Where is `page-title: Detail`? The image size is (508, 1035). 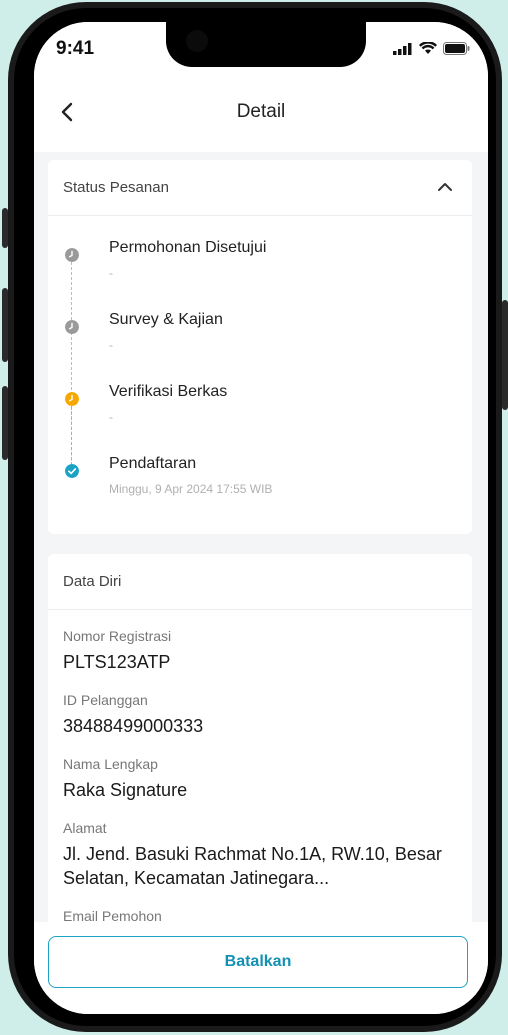
page-title: Detail is located at coordinates (261, 111).